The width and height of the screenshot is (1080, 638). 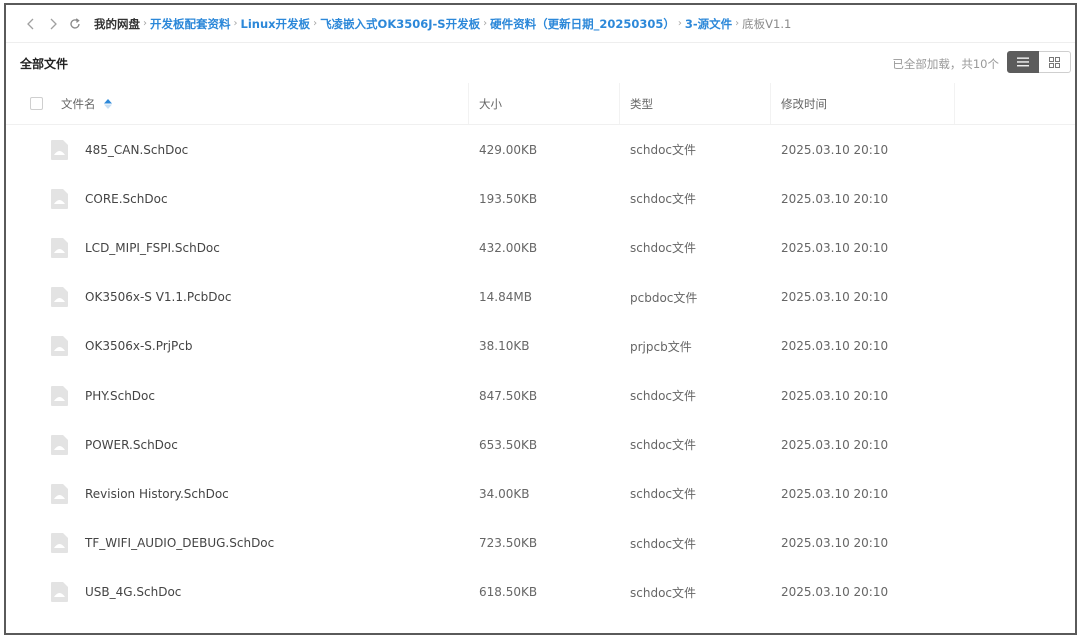 What do you see at coordinates (152, 248) in the screenshot?
I see `file-name: LCD_MIPI_FSPI.SchDoc` at bounding box center [152, 248].